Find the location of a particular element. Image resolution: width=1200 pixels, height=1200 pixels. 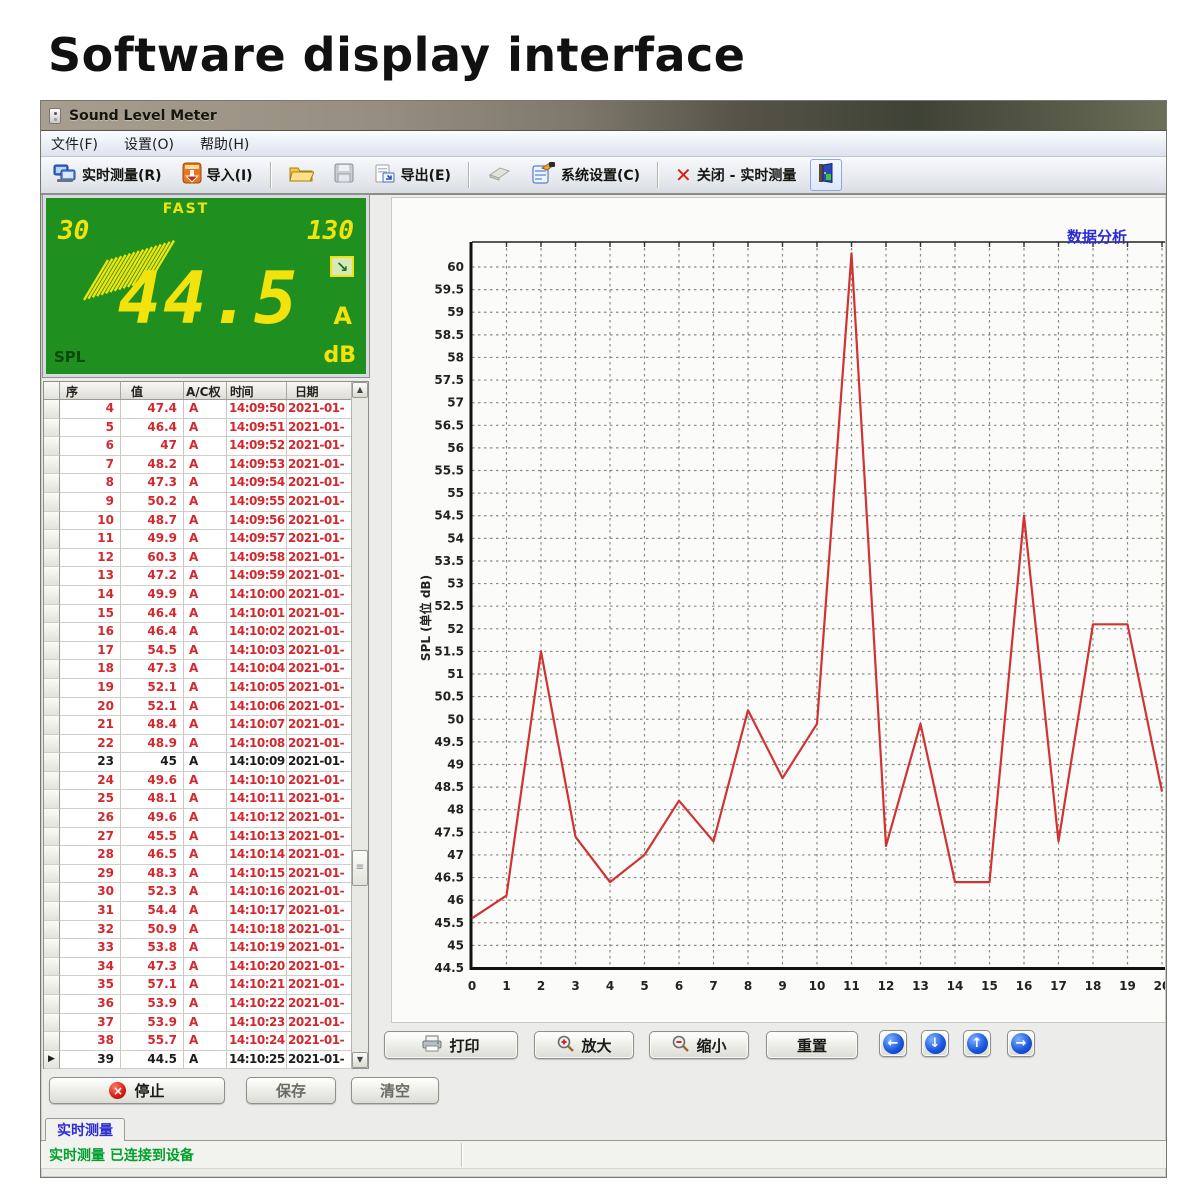

table-row: 24 49.6 A 14:10:10 2021-01- is located at coordinates (206, 781).